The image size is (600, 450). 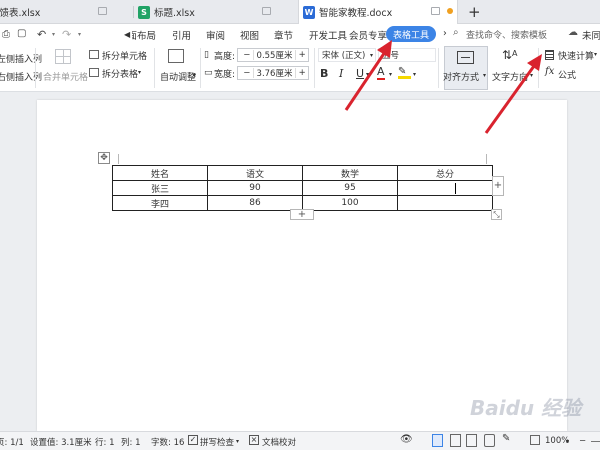 What do you see at coordinates (443, 87) in the screenshot?
I see `annotation-arrows` at bounding box center [443, 87].